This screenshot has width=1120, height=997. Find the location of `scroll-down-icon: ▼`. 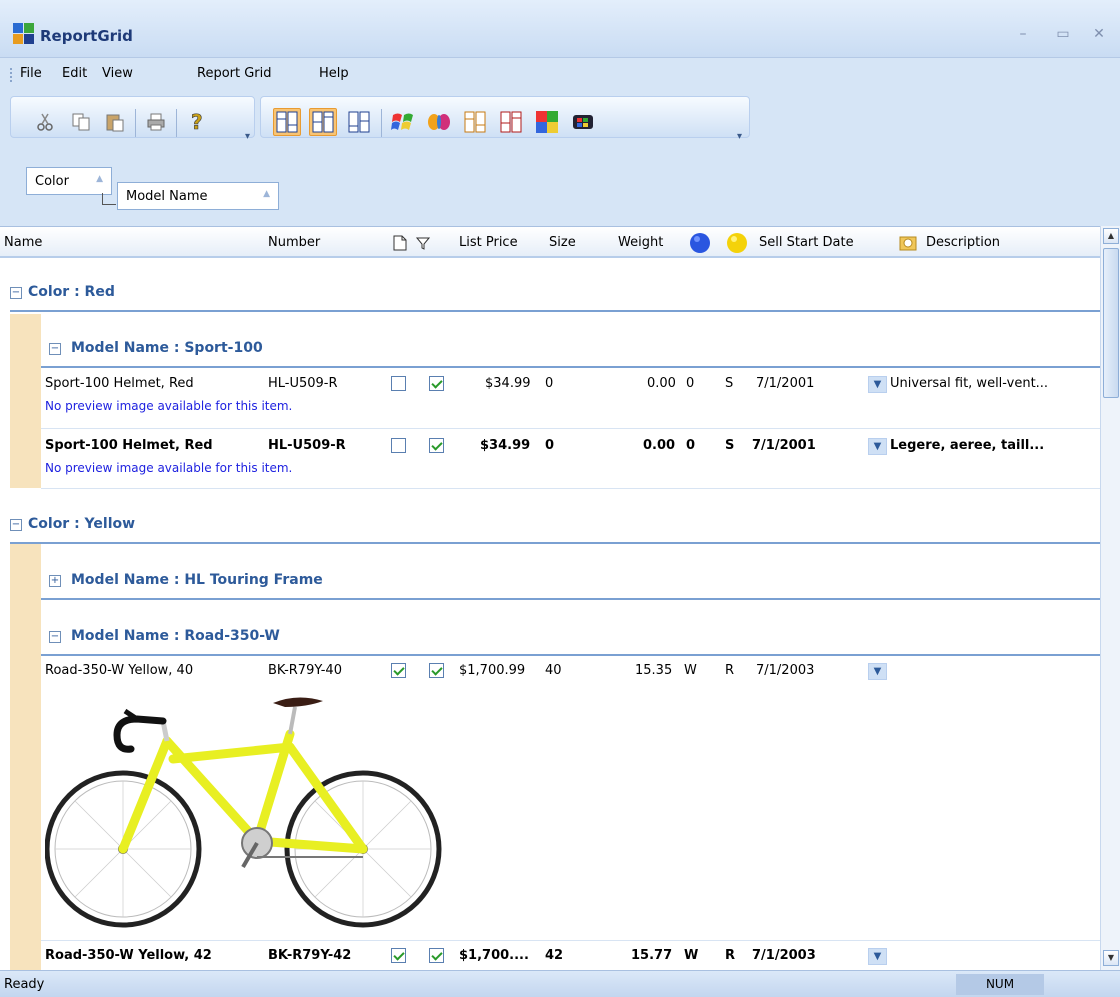

scroll-down-icon: ▼ is located at coordinates (1111, 958).